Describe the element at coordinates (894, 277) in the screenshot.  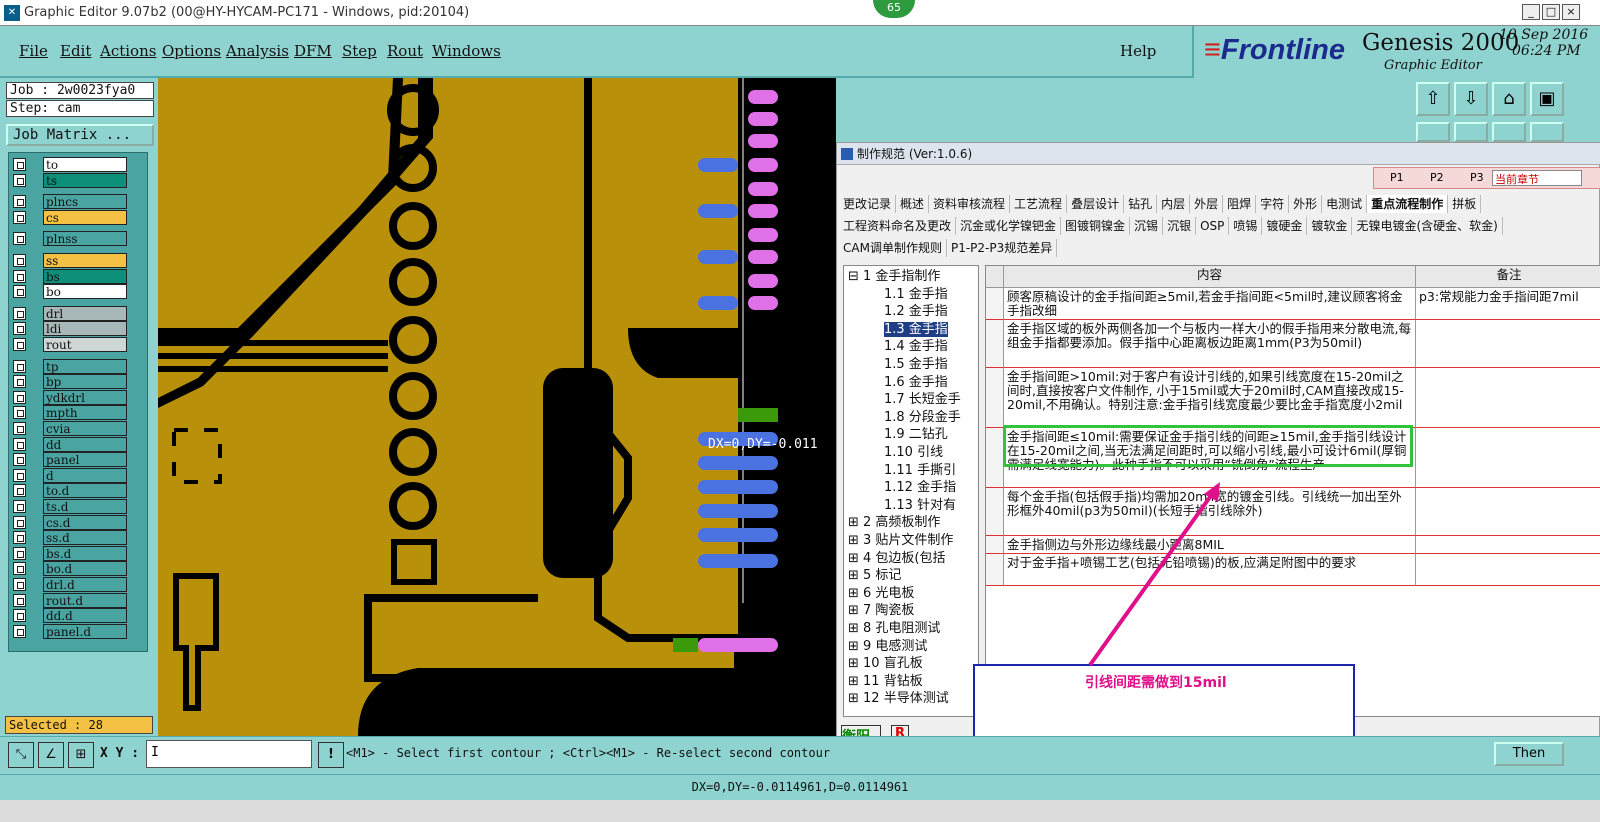
I see `tree-item: ⊟ 1 金手指制作` at that location.